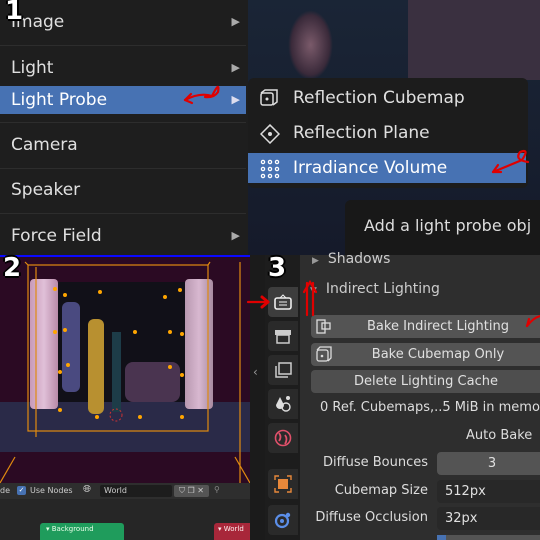 This screenshot has width=540, height=540. Describe the element at coordinates (488, 463) in the screenshot. I see `diffuse-bounces-field: 3` at that location.